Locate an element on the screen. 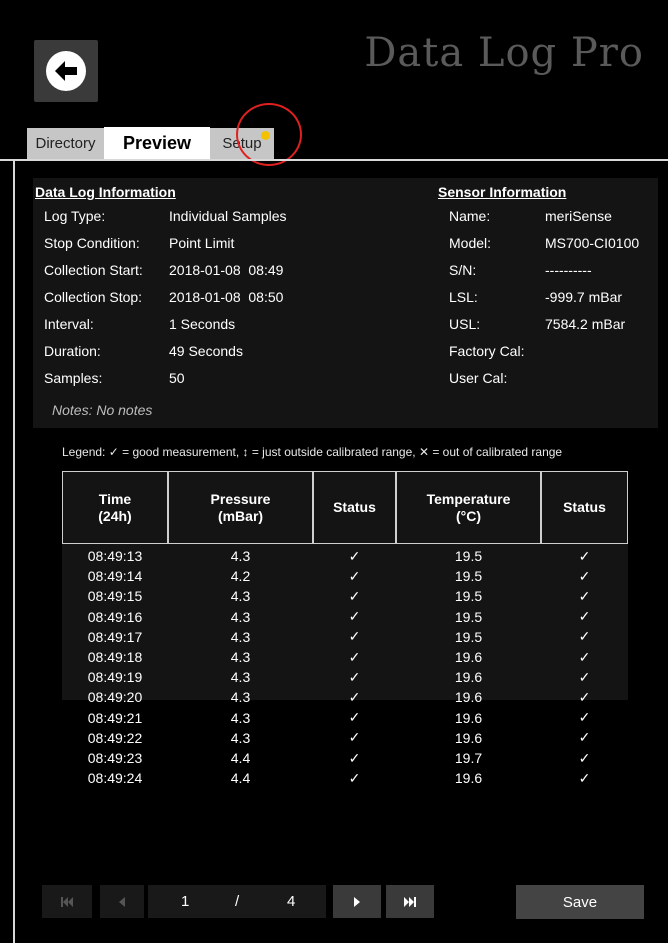  sensor-sn-value: ---------- is located at coordinates (568, 270).